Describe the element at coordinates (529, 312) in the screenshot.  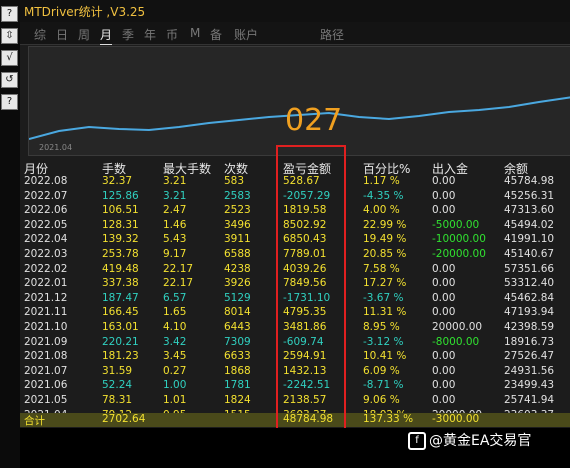
I see `cell-balance: 47193.94` at that location.